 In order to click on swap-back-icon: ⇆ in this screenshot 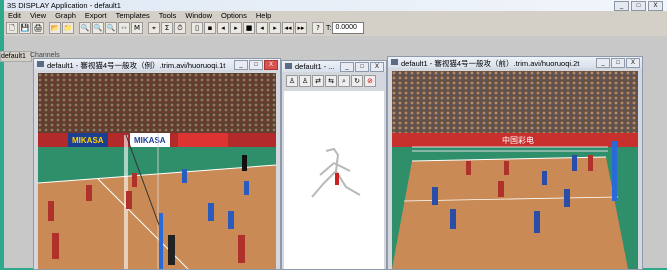, I will do `click(331, 81)`.